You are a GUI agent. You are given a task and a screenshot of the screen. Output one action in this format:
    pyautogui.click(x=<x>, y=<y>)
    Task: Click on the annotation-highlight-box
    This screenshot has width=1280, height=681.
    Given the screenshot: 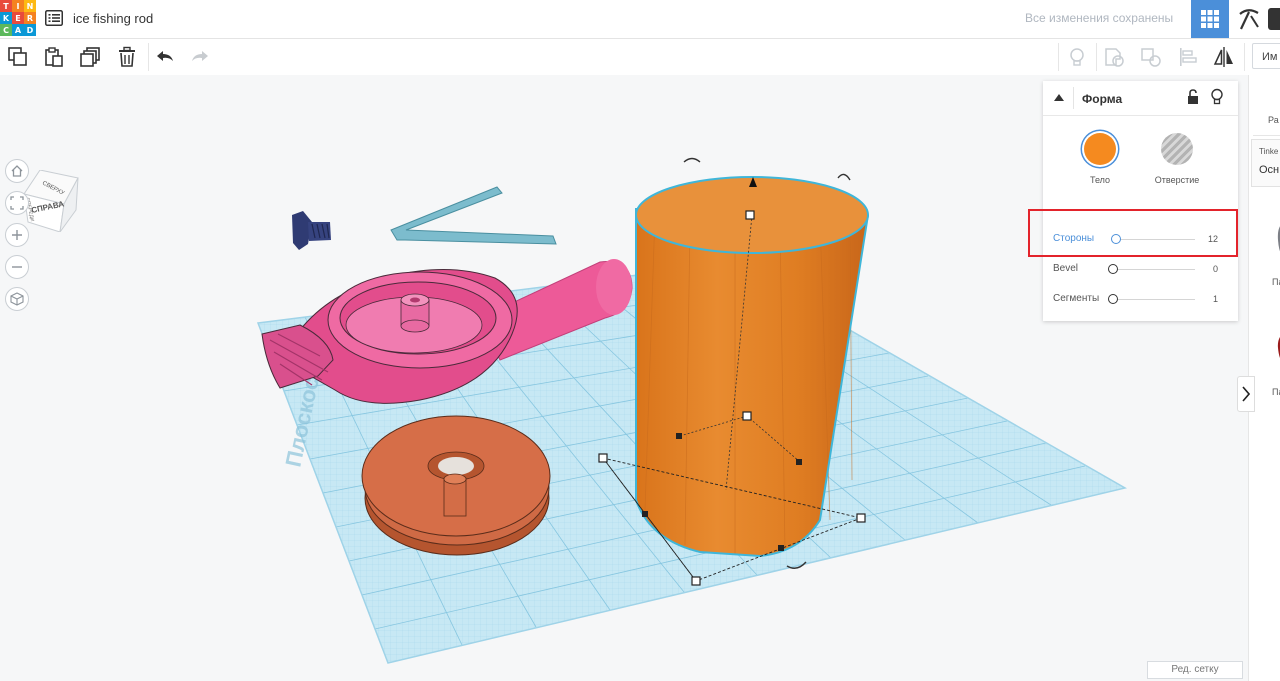 What is the action you would take?
    pyautogui.click(x=1133, y=233)
    